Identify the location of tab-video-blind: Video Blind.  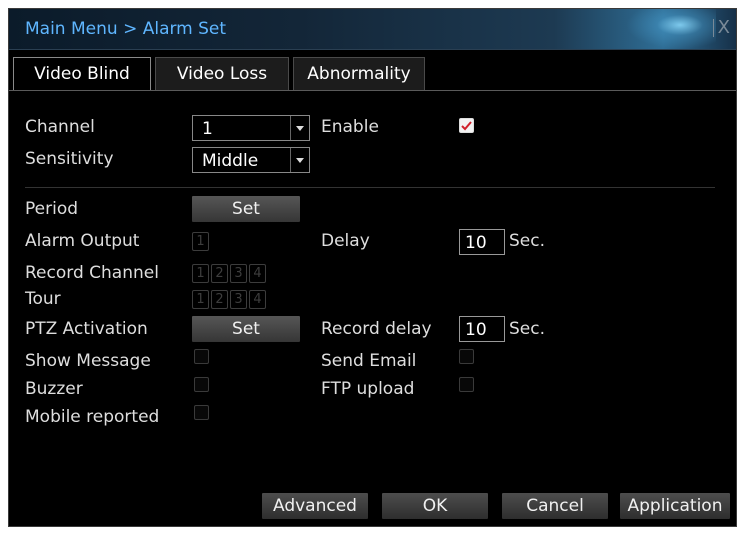
(82, 74).